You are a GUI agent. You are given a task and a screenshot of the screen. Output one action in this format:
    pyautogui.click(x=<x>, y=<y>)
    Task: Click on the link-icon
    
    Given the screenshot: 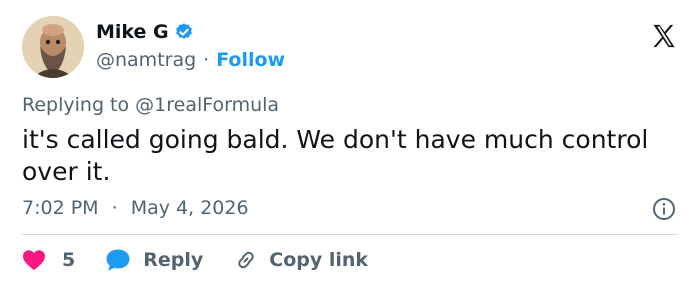 What is the action you would take?
    pyautogui.click(x=246, y=260)
    